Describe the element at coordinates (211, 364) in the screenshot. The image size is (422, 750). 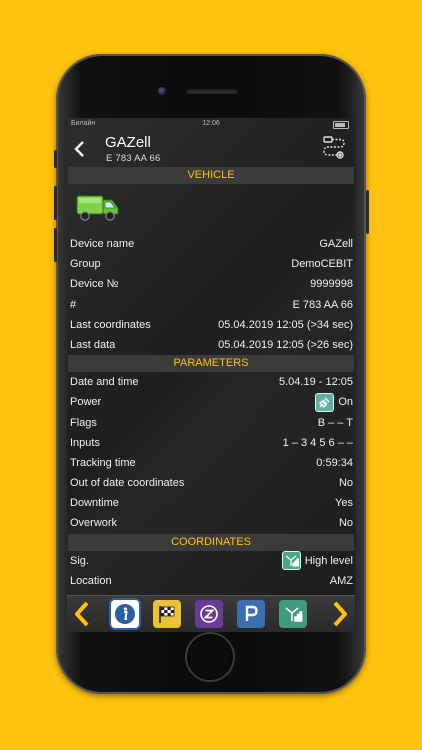
I see `section-header-parameters: PARAMETERS` at that location.